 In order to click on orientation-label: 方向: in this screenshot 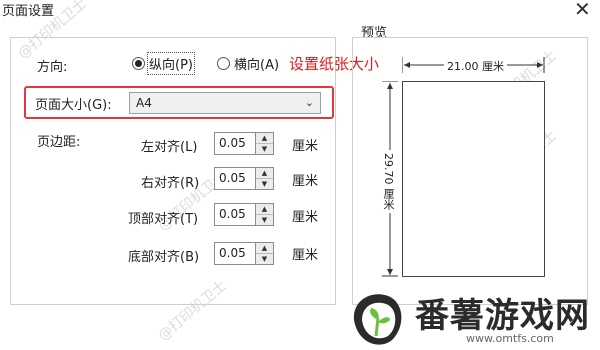, I will do `click(52, 67)`.